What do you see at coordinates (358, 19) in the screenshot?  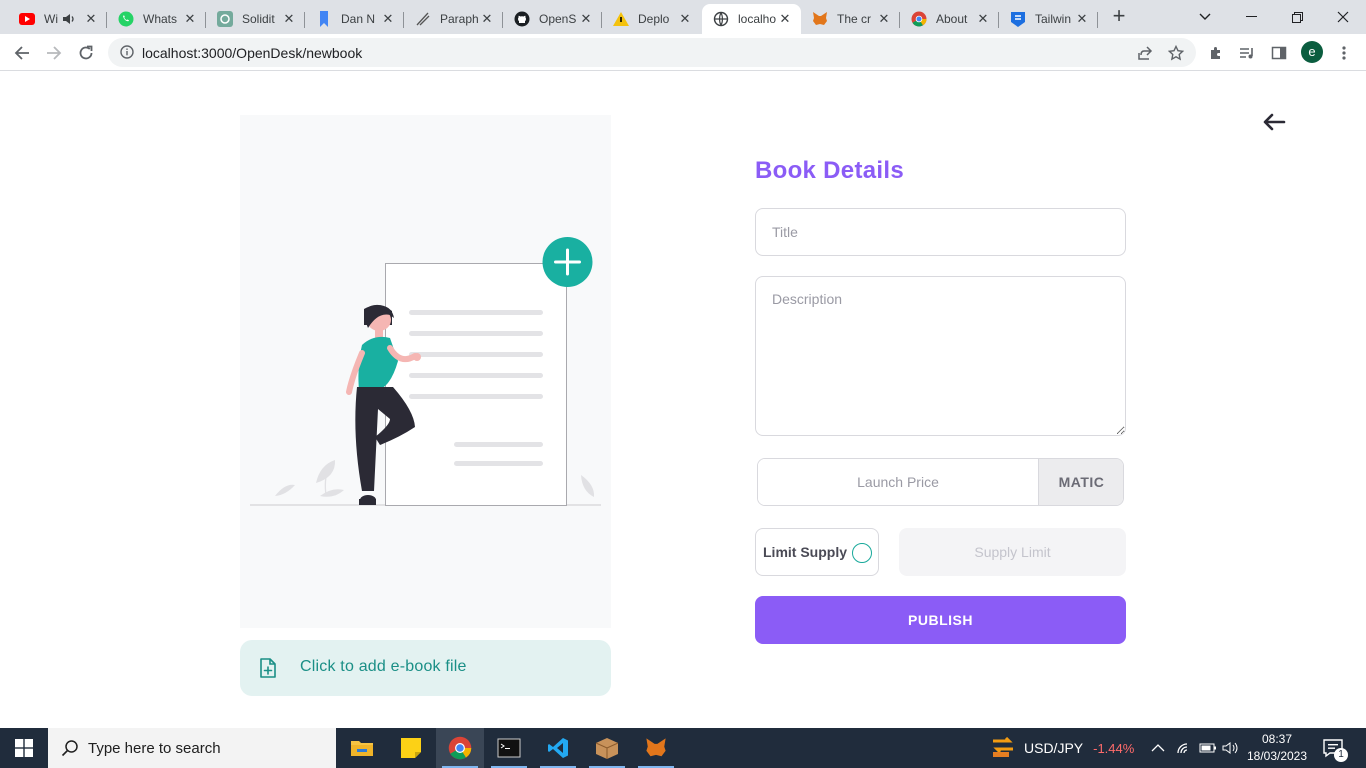 I see `tab-title: Dan N` at bounding box center [358, 19].